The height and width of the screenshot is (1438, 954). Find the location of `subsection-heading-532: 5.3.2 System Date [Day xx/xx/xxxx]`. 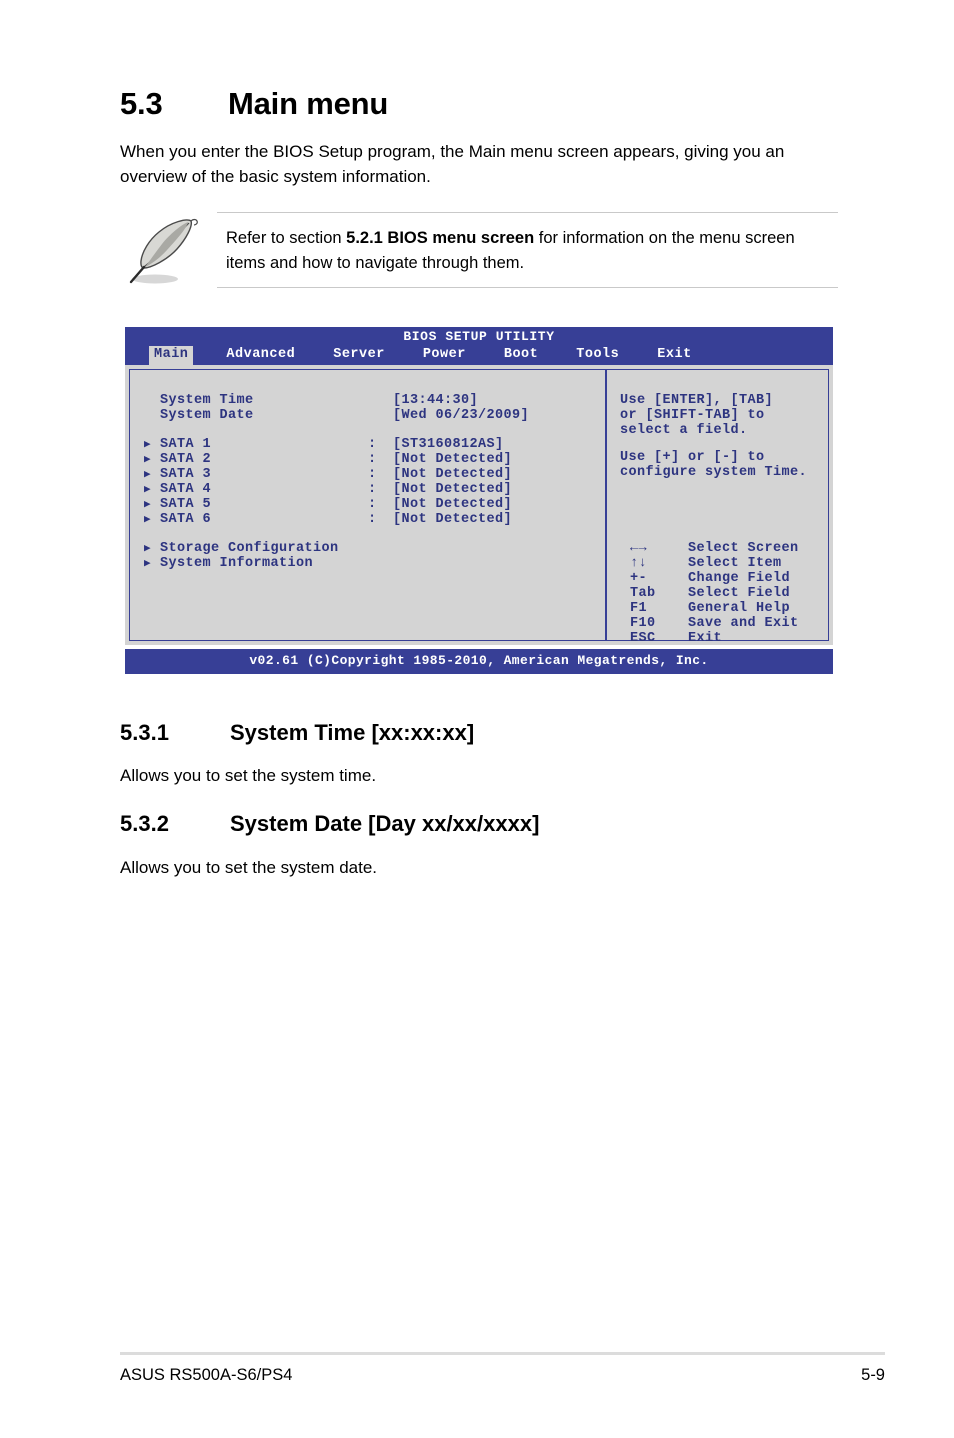

subsection-heading-532: 5.3.2 System Date [Day xx/xx/xxxx] is located at coordinates (329, 824).